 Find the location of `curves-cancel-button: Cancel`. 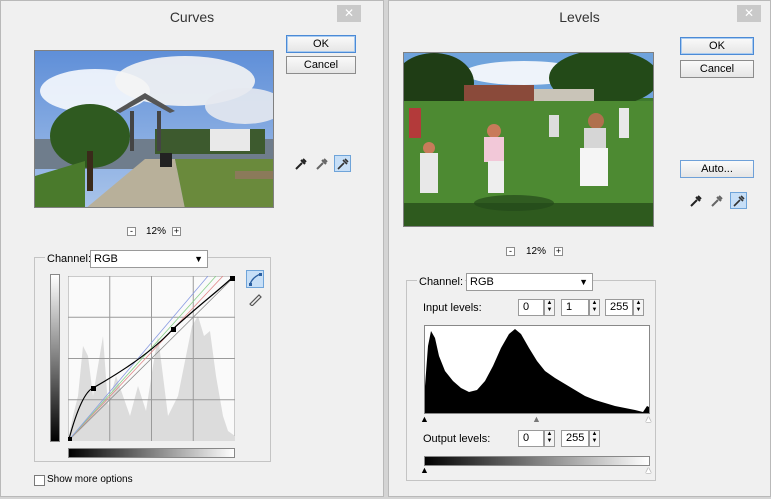

curves-cancel-button: Cancel is located at coordinates (321, 65).